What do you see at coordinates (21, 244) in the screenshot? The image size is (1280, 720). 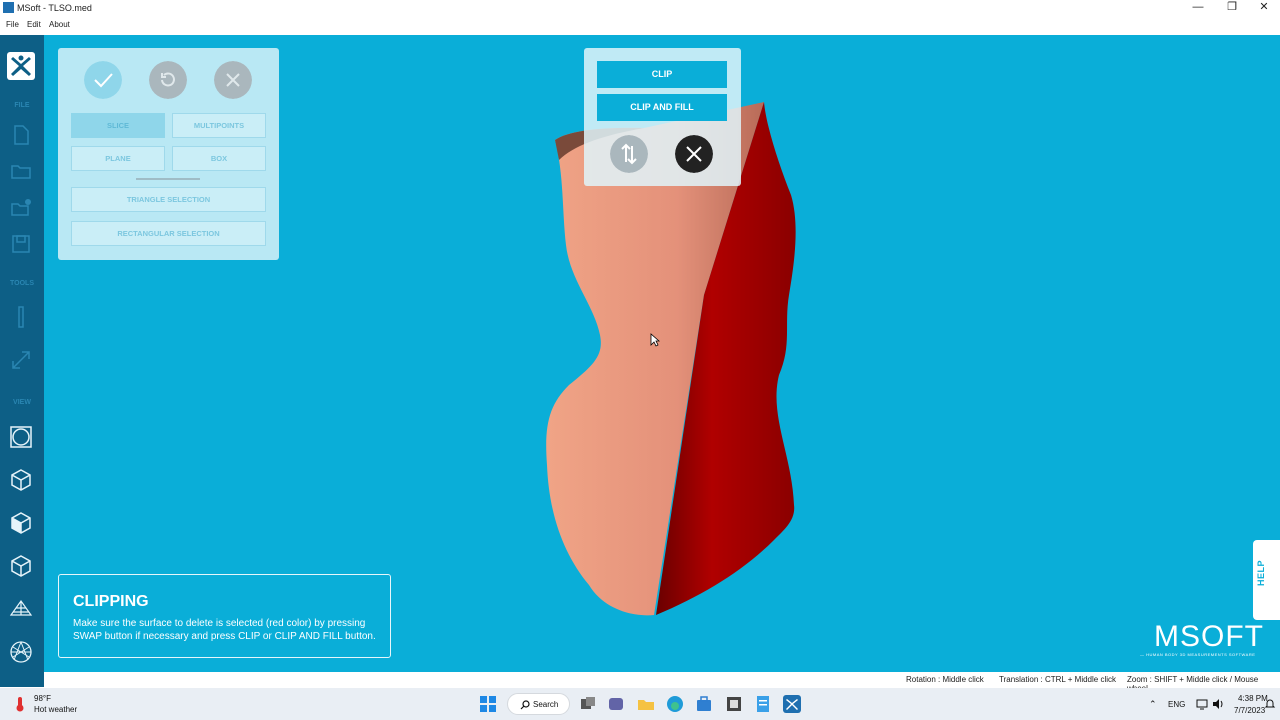 I see `save-icon` at bounding box center [21, 244].